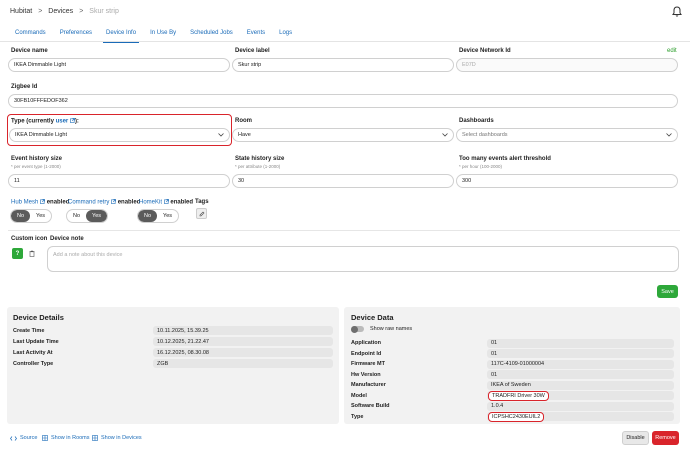  Describe the element at coordinates (512, 375) in the screenshot. I see `table-row: Hw Version 01` at that location.